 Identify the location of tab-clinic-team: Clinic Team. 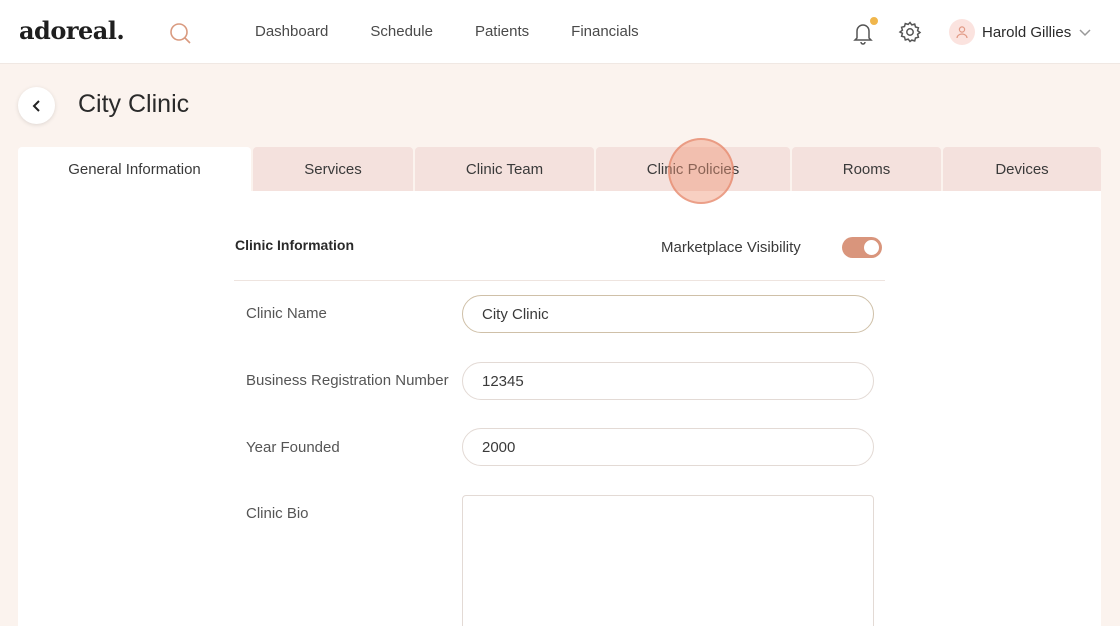
(504, 169).